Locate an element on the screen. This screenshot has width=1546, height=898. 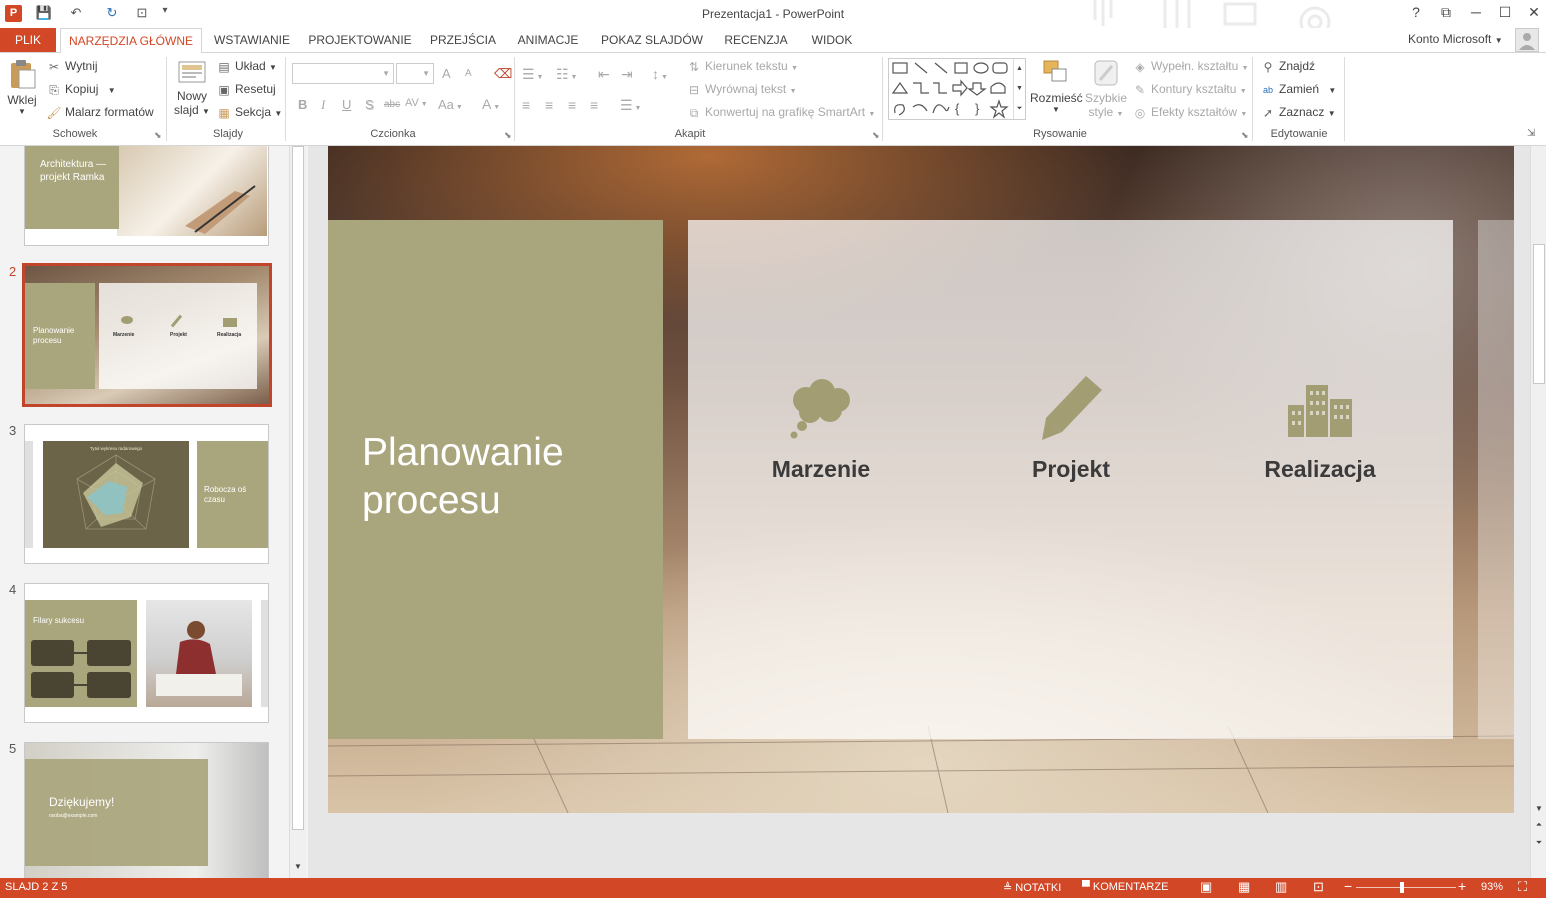
align-center-button: ≡ is located at coordinates (549, 105).